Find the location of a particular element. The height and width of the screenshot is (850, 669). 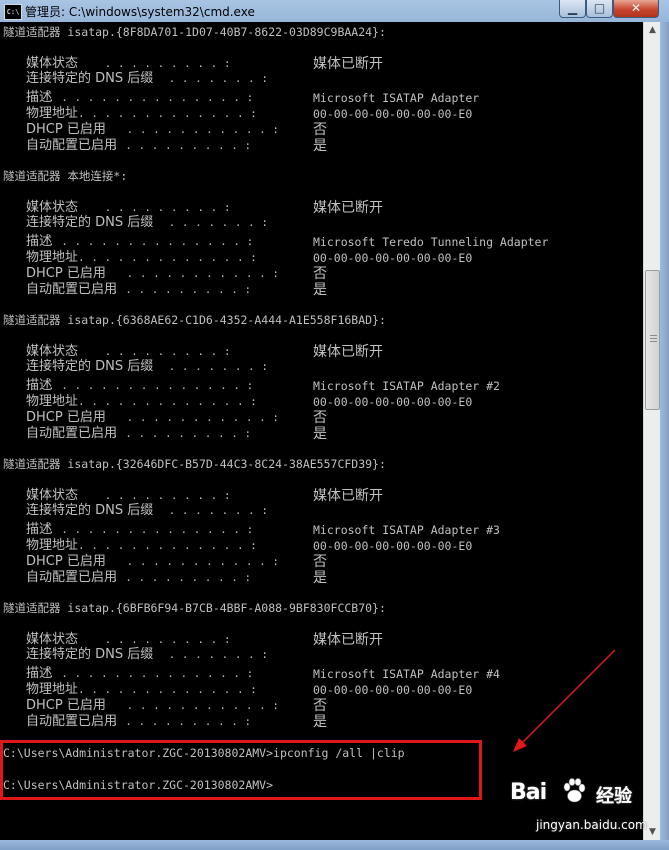

cmd-app-icon: C:\ is located at coordinates (13, 12).